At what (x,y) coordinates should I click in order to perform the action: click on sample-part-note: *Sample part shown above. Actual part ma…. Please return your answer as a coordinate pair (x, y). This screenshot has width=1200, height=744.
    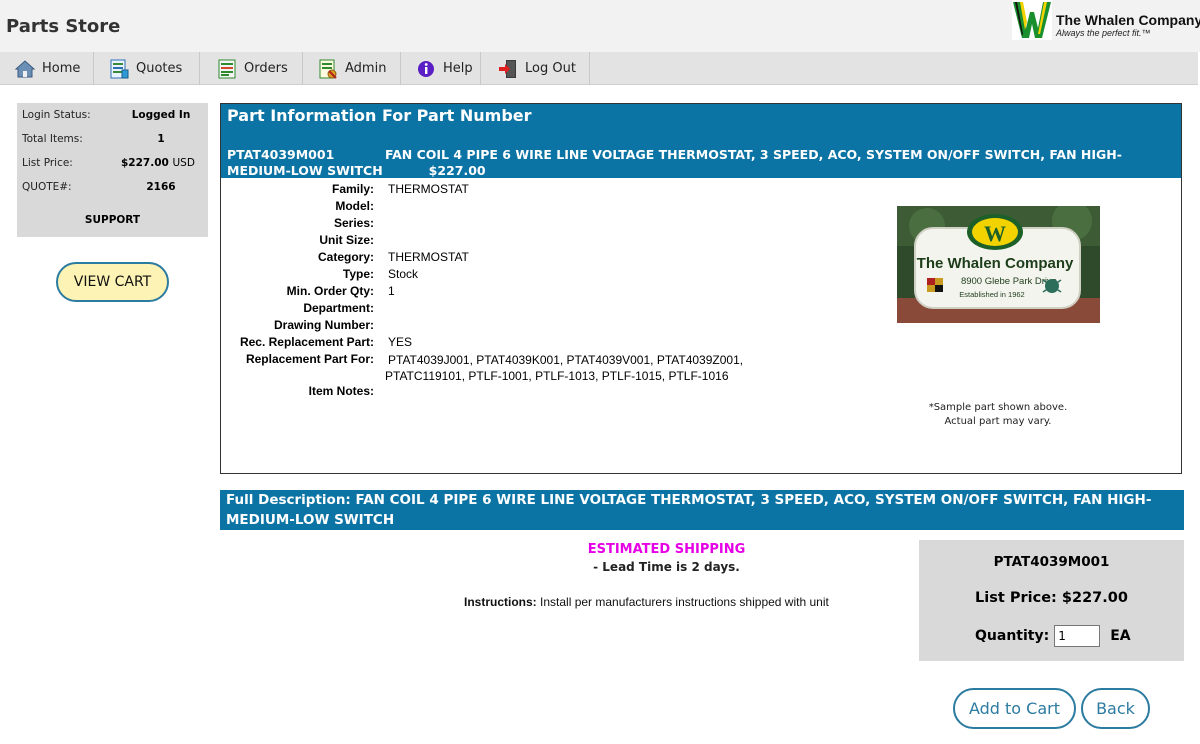
    Looking at the image, I should click on (998, 415).